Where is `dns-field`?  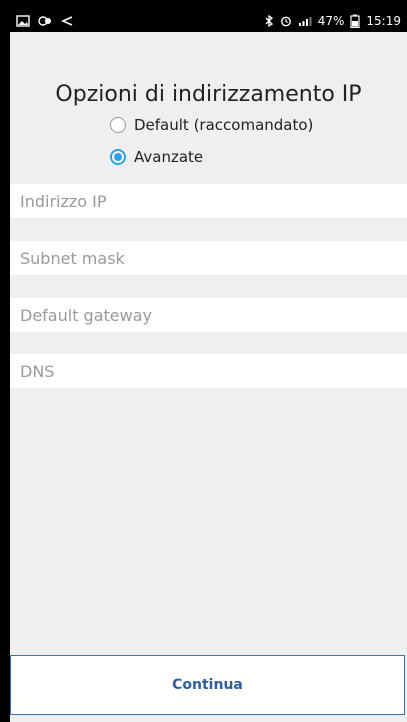
dns-field is located at coordinates (208, 371).